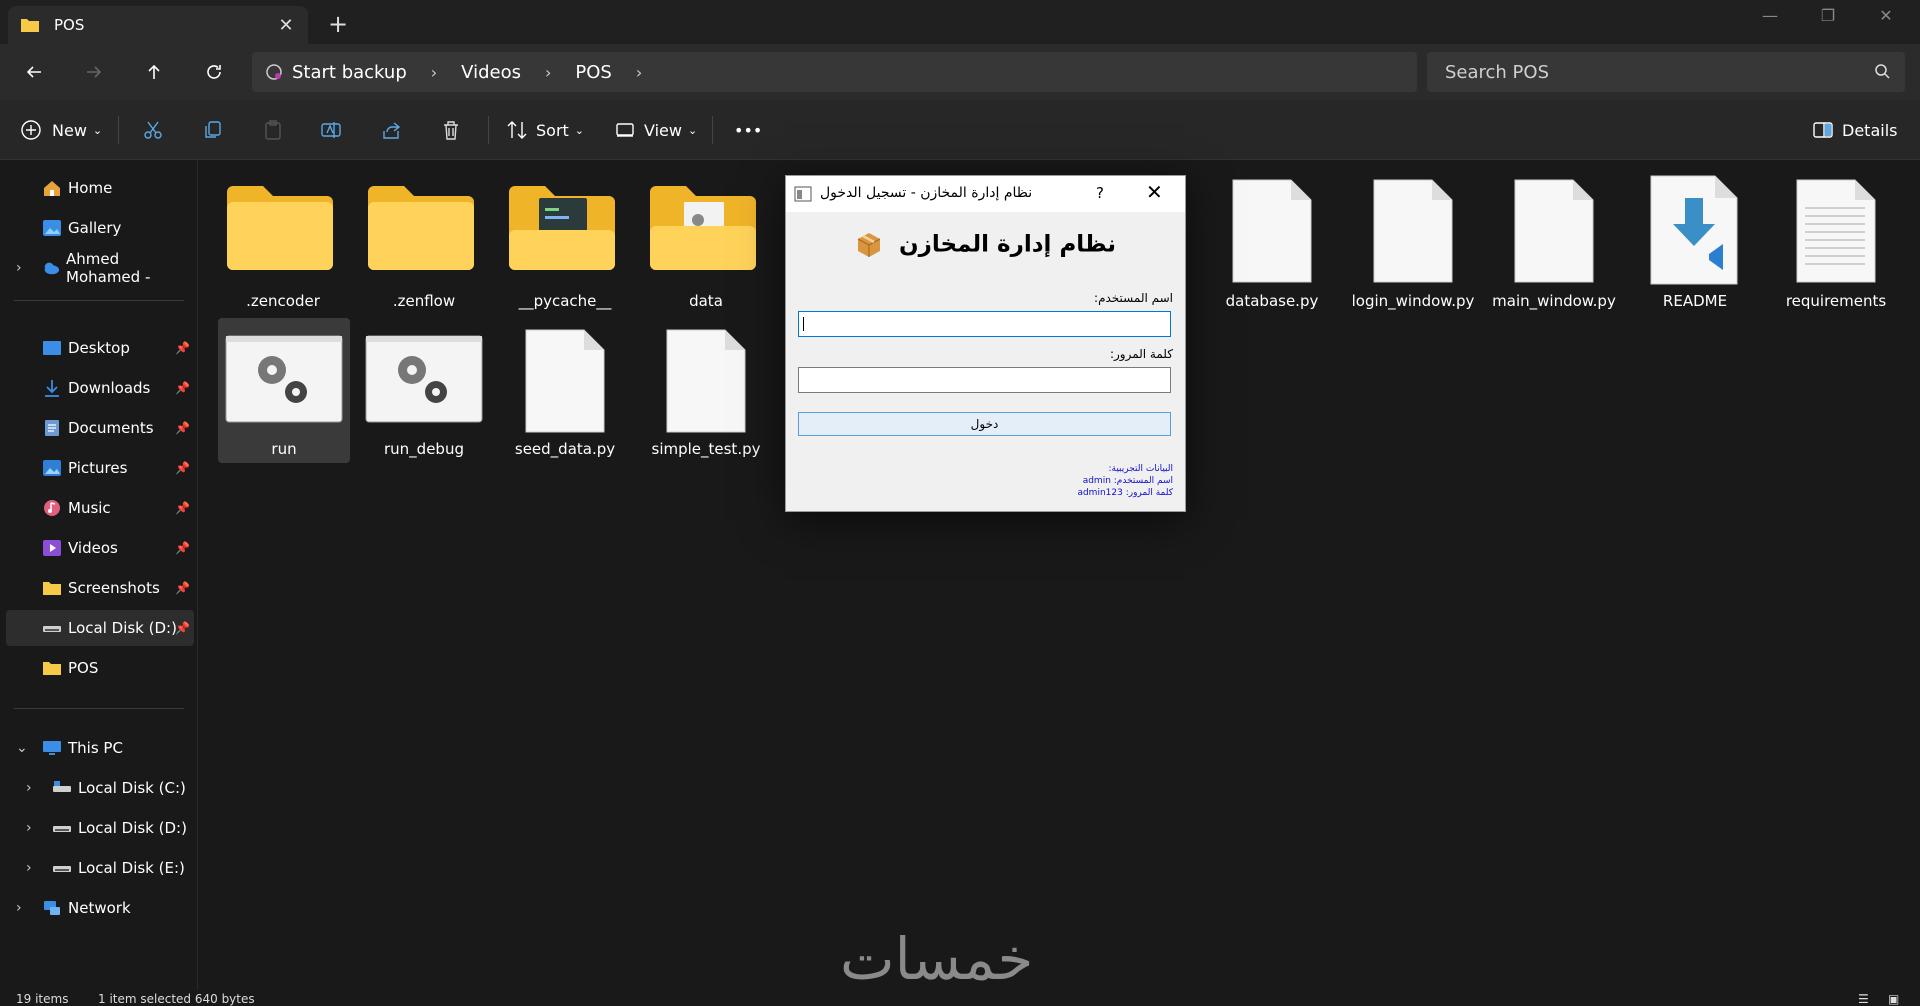 The width and height of the screenshot is (1920, 1006). Describe the element at coordinates (94, 72) in the screenshot. I see `forward-button` at that location.